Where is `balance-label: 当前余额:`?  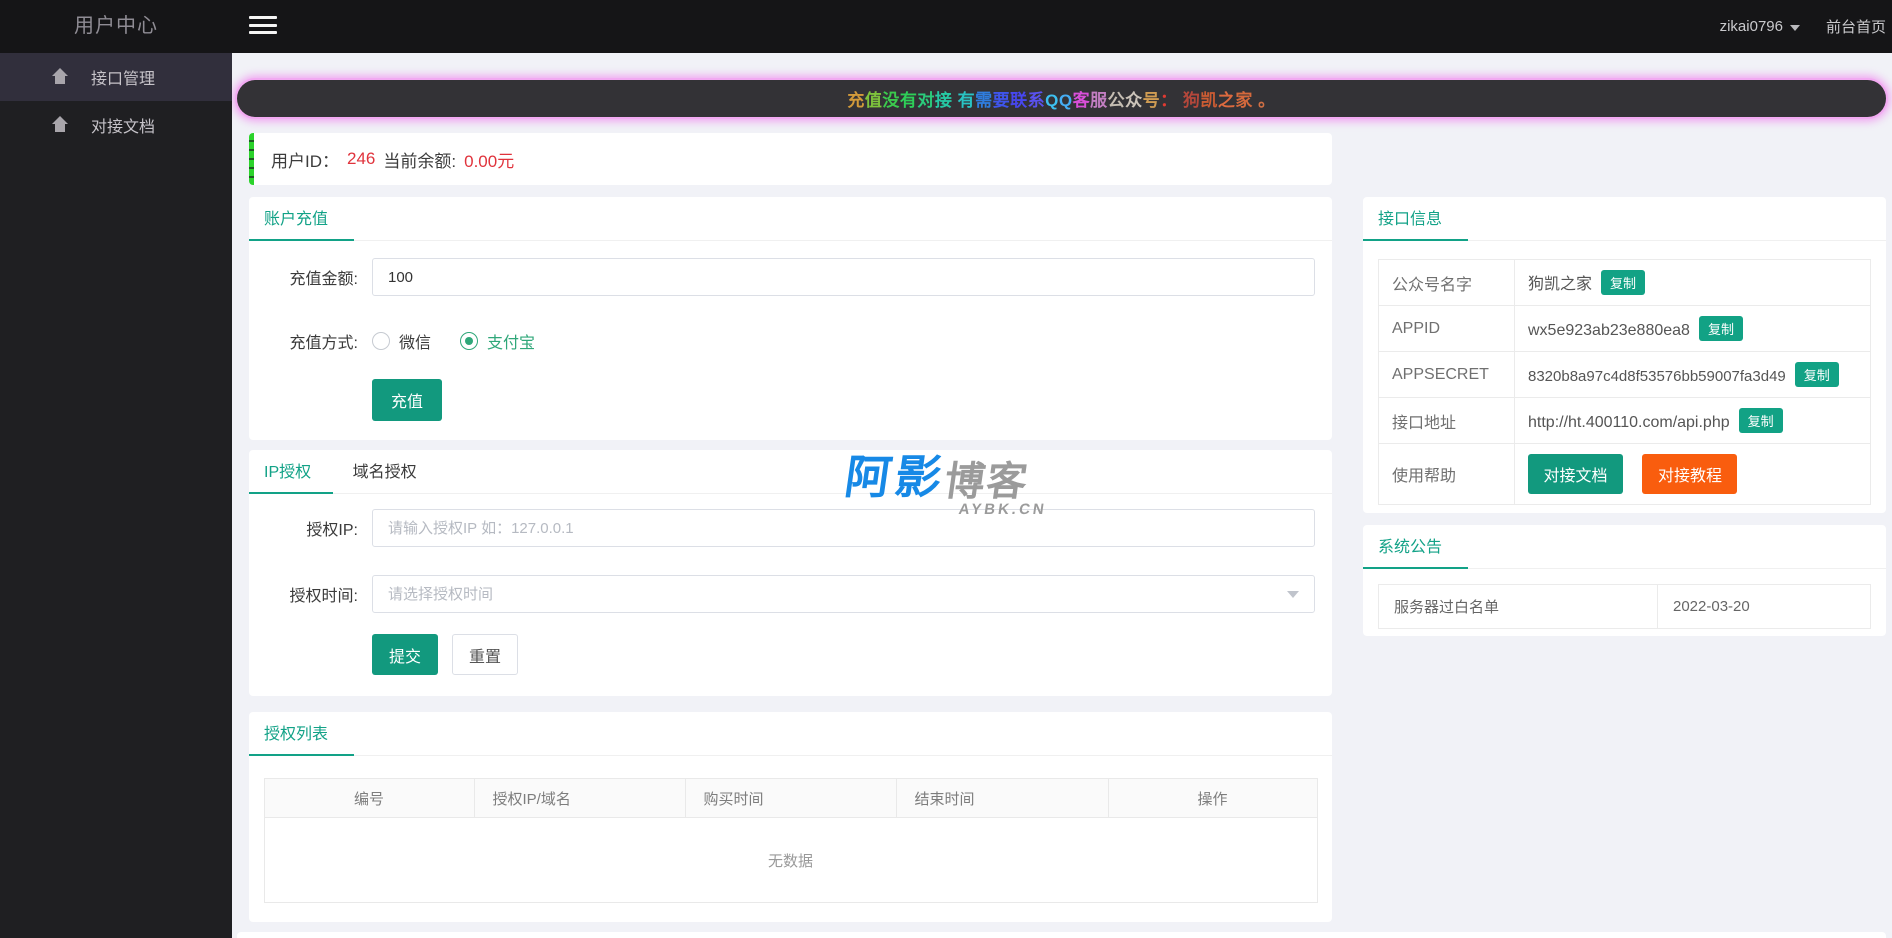
balance-label: 当前余额: is located at coordinates (420, 161).